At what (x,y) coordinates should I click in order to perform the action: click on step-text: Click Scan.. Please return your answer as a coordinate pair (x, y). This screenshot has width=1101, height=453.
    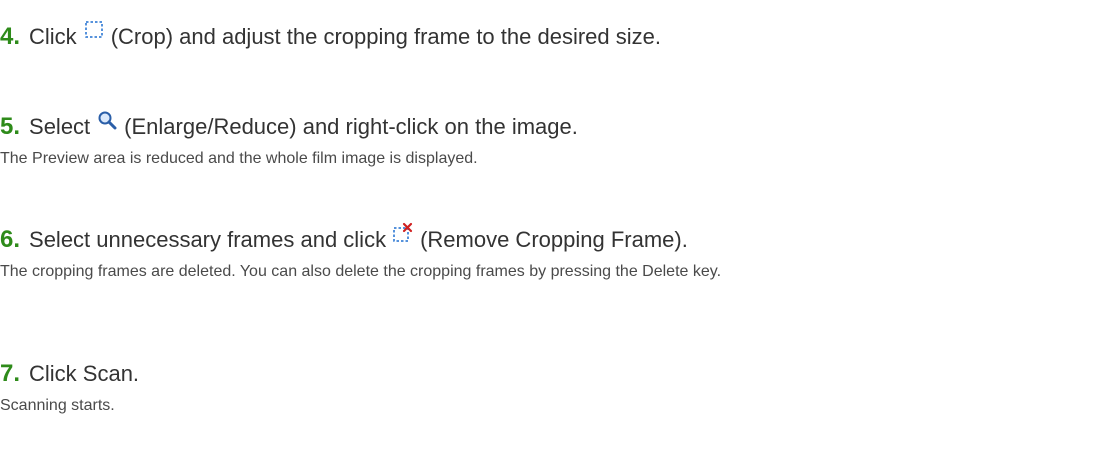
    Looking at the image, I should click on (84, 373).